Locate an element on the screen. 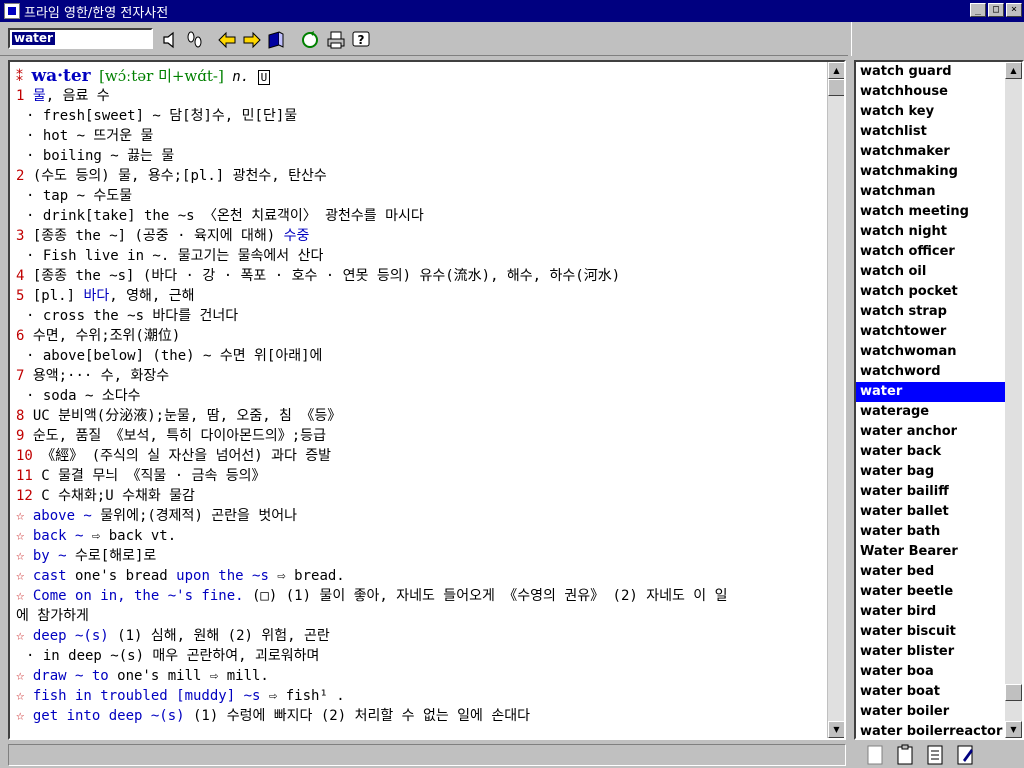 This screenshot has height=768, width=1024. word-list-item: watchmaker is located at coordinates (932, 152).